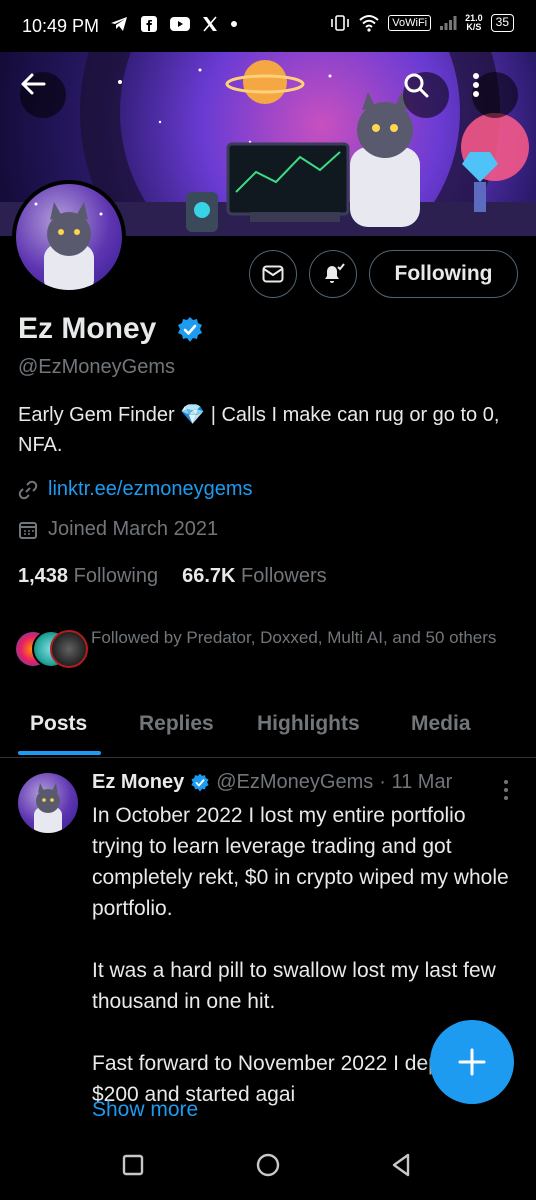 The width and height of the screenshot is (536, 1200). I want to click on profile-avatar, so click(69, 237).